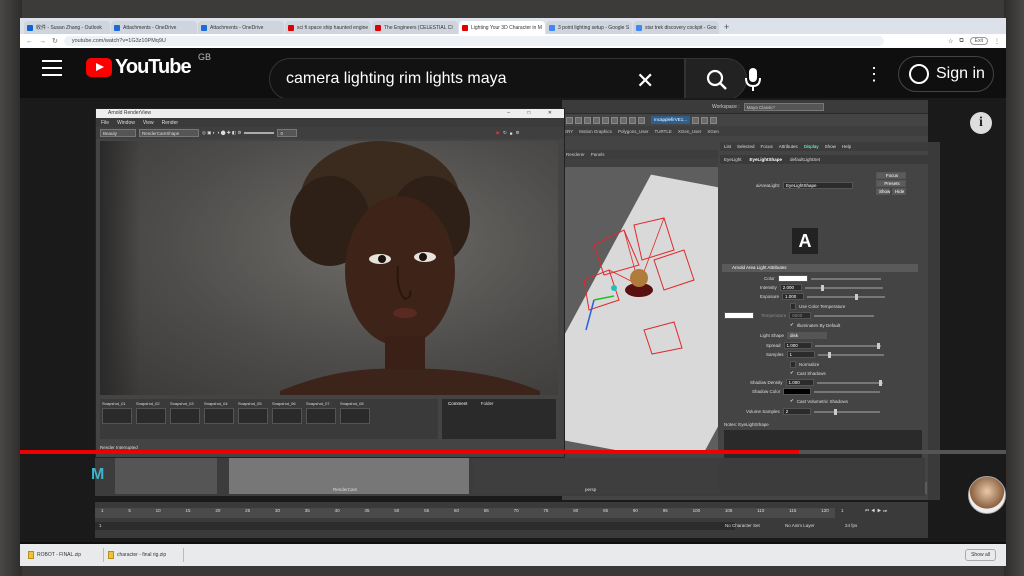  Describe the element at coordinates (788, 146) in the screenshot. I see `attr-menu-item: Attributes` at that location.